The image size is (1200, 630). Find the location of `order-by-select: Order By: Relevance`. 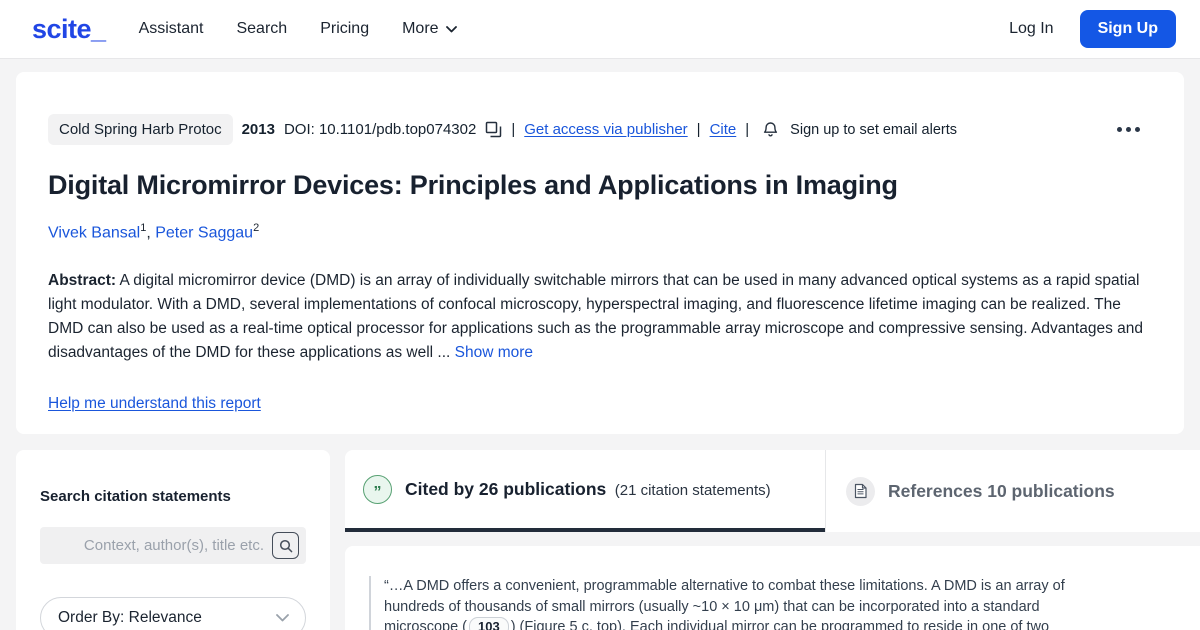

order-by-select: Order By: Relevance is located at coordinates (173, 613).